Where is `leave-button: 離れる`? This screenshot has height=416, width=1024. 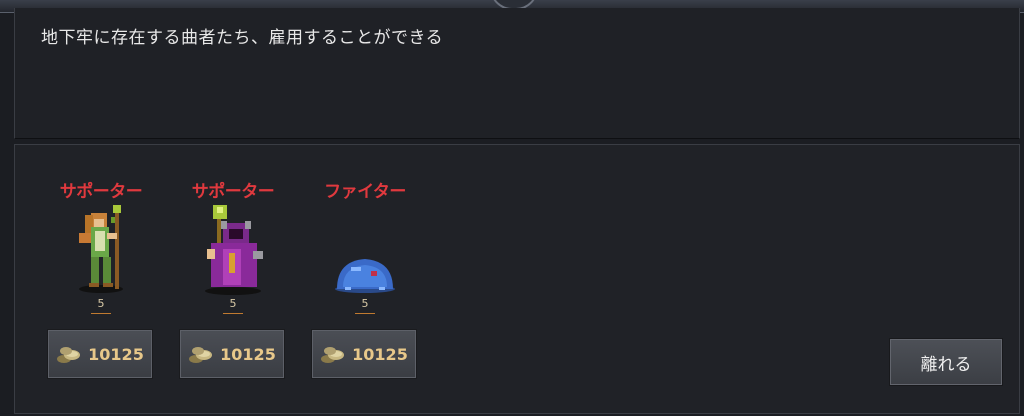
leave-button: 離れる is located at coordinates (946, 362).